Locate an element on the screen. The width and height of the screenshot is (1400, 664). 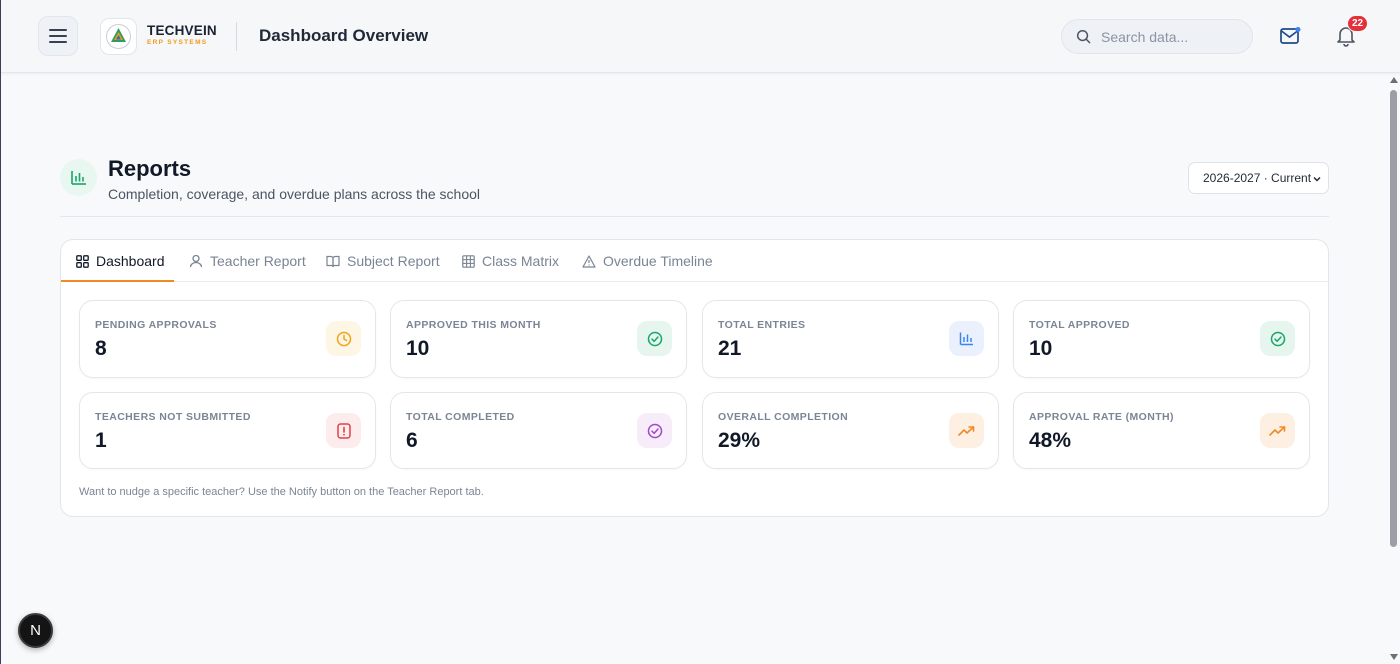
stat-card-total-entries: TOTAL ENTRIES 21 is located at coordinates (850, 339).